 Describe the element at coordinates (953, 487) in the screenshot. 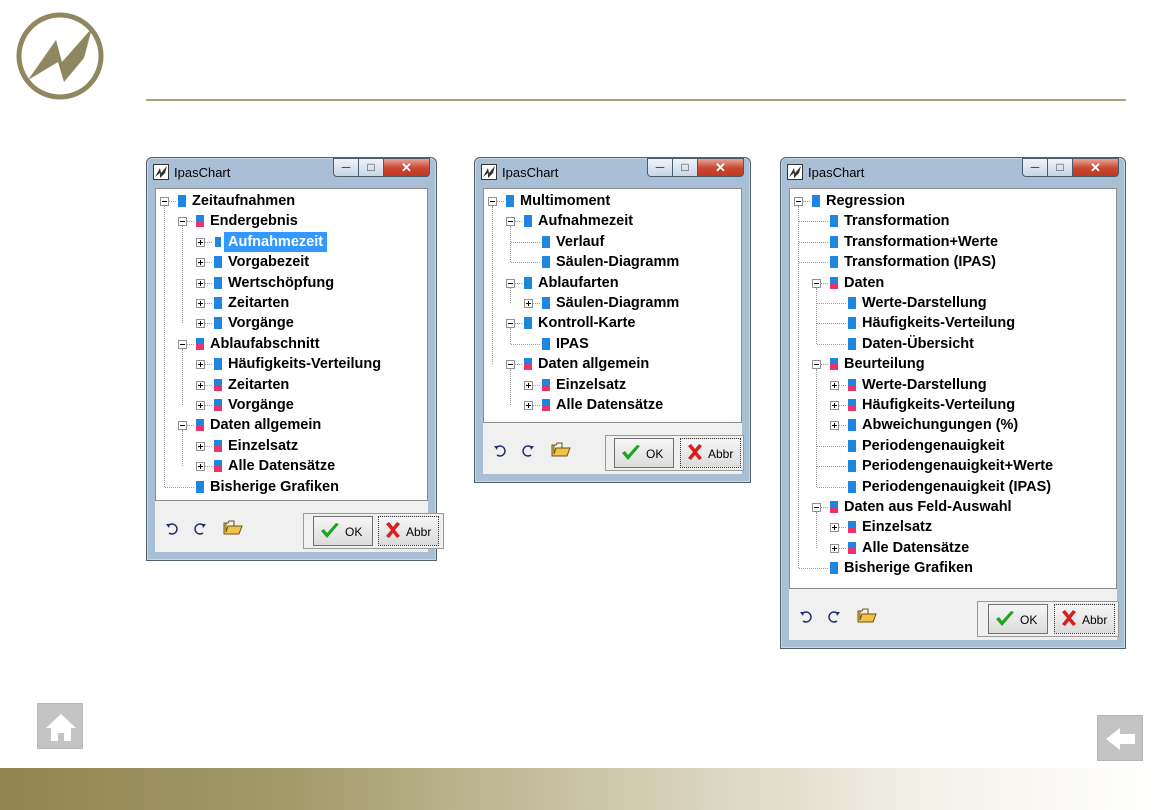

I see `tree-node: Periodengenauigkeit (IPAS)` at that location.